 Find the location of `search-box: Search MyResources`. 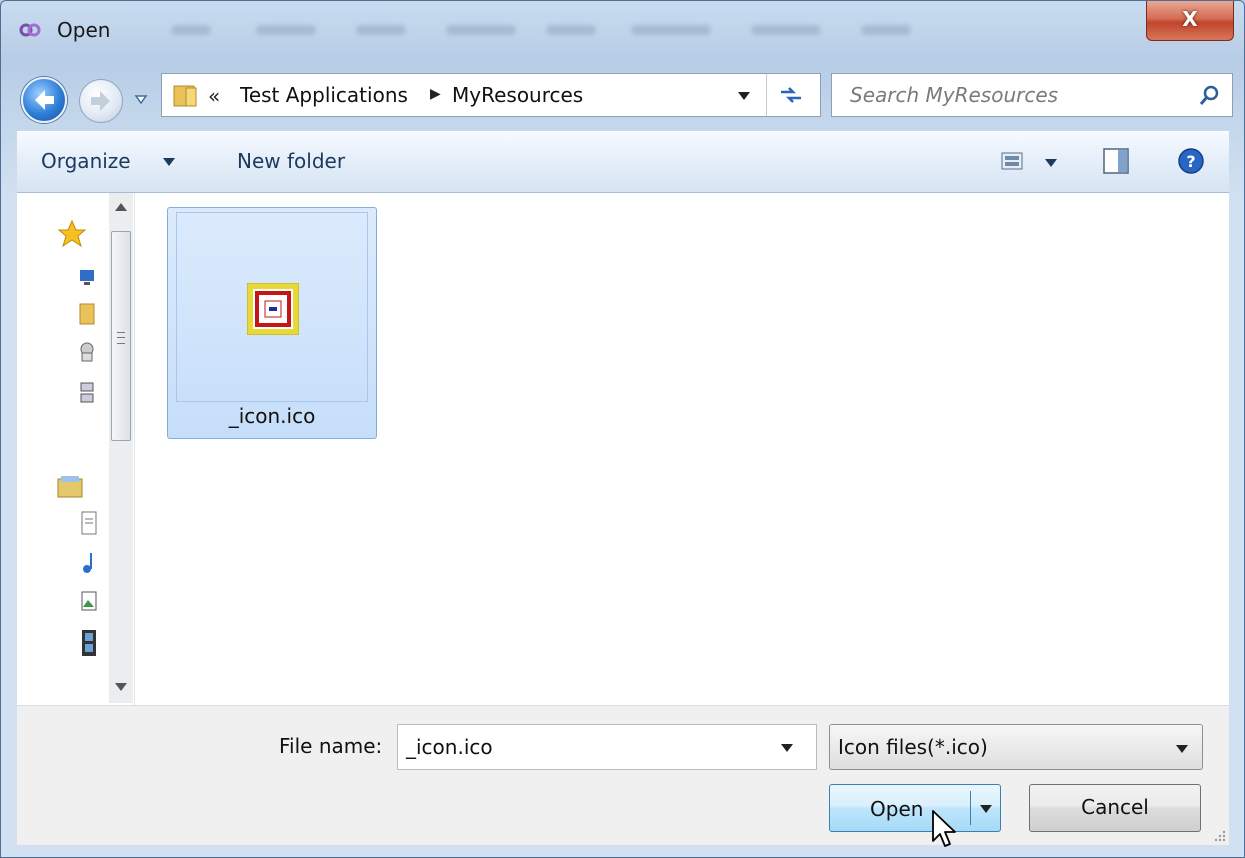

search-box: Search MyResources is located at coordinates (1032, 95).